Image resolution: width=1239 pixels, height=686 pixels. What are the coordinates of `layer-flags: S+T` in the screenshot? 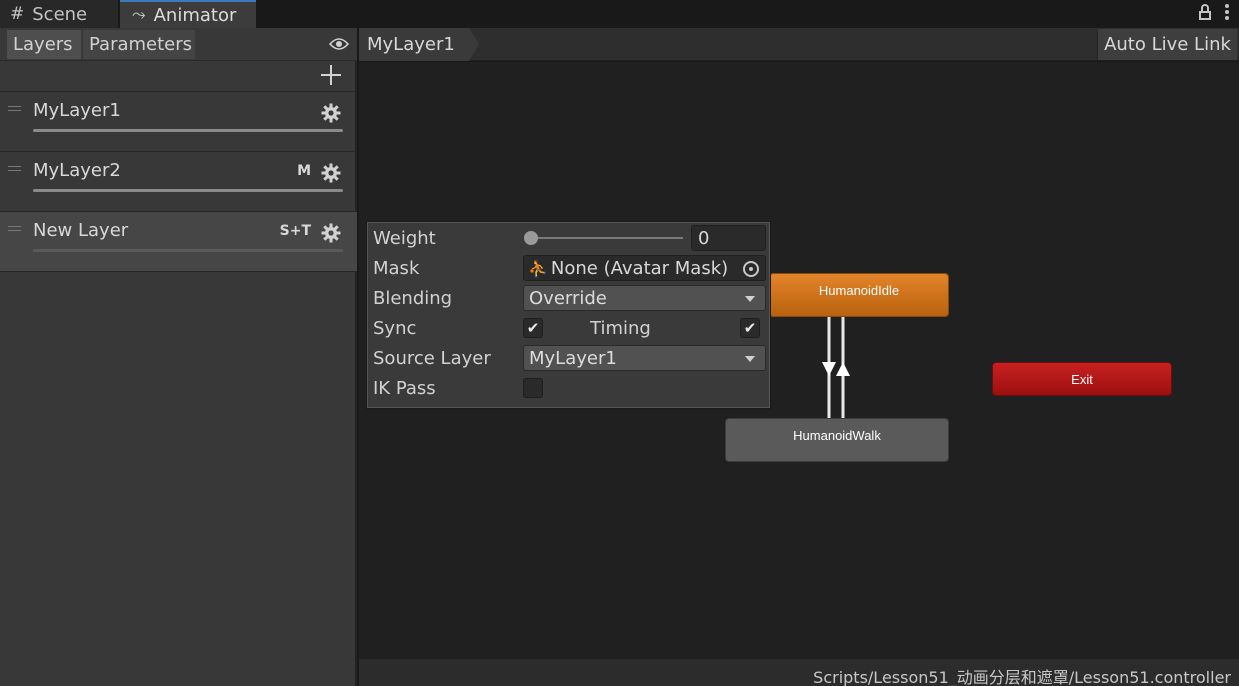 It's located at (295, 231).